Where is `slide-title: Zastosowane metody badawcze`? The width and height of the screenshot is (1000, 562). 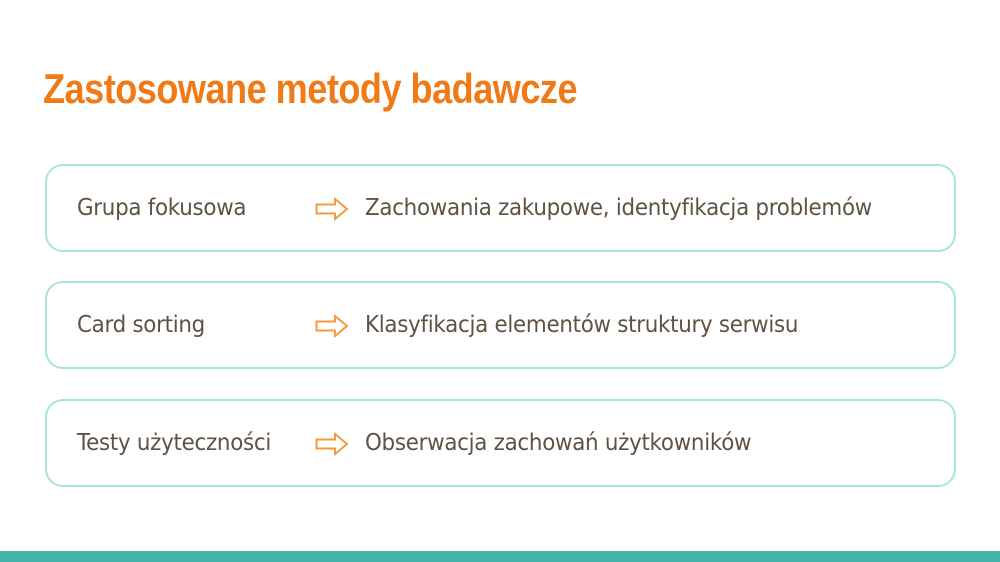
slide-title: Zastosowane metody badawcze is located at coordinates (310, 88).